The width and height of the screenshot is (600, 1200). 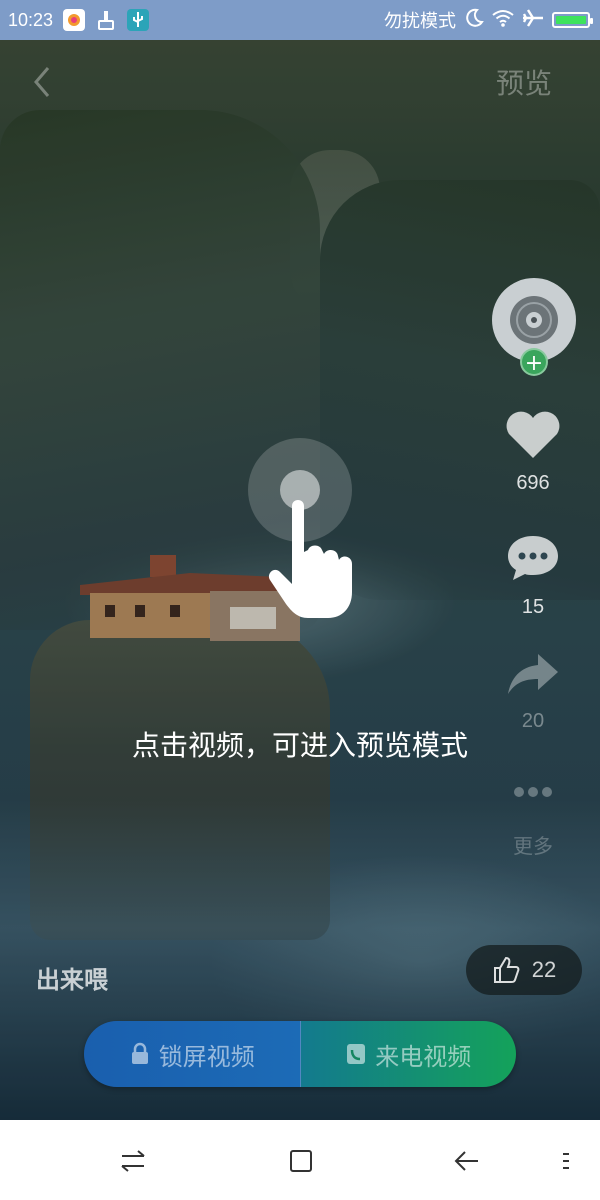 I want to click on comment-button: 15, so click(x=533, y=575).